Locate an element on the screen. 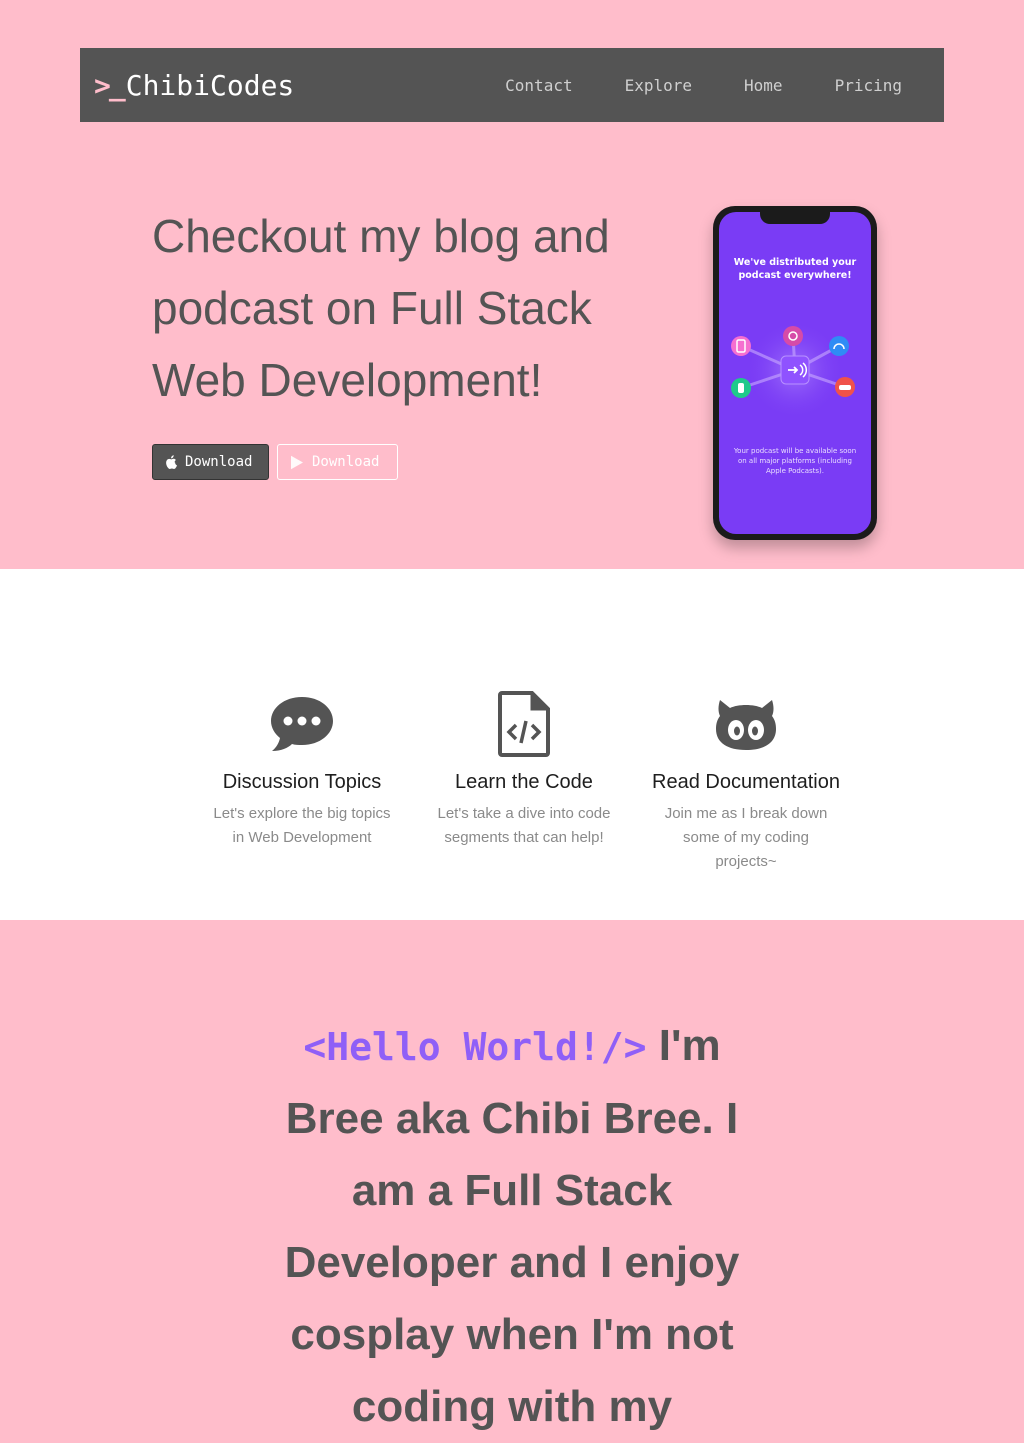  nav-link-pricing: Pricing is located at coordinates (868, 85).